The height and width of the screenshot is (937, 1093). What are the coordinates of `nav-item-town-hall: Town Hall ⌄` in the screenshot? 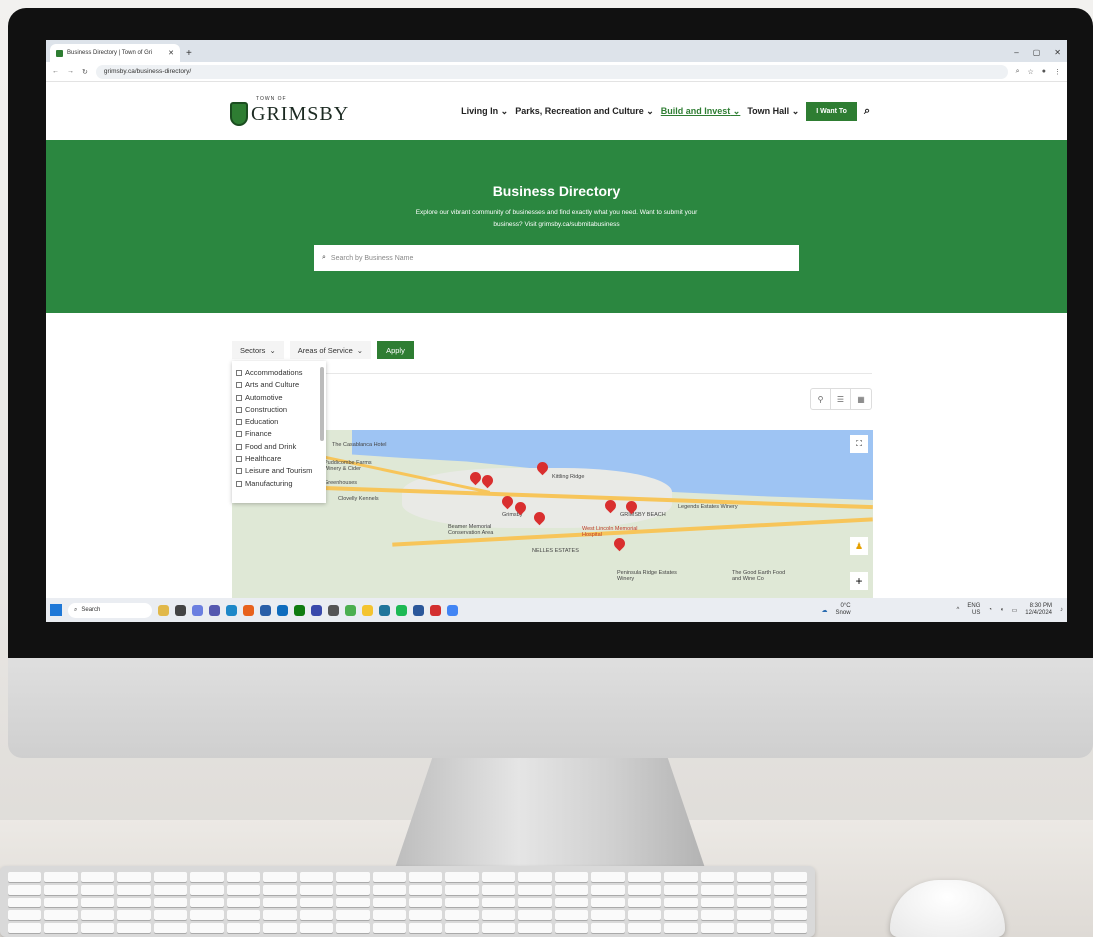 It's located at (773, 111).